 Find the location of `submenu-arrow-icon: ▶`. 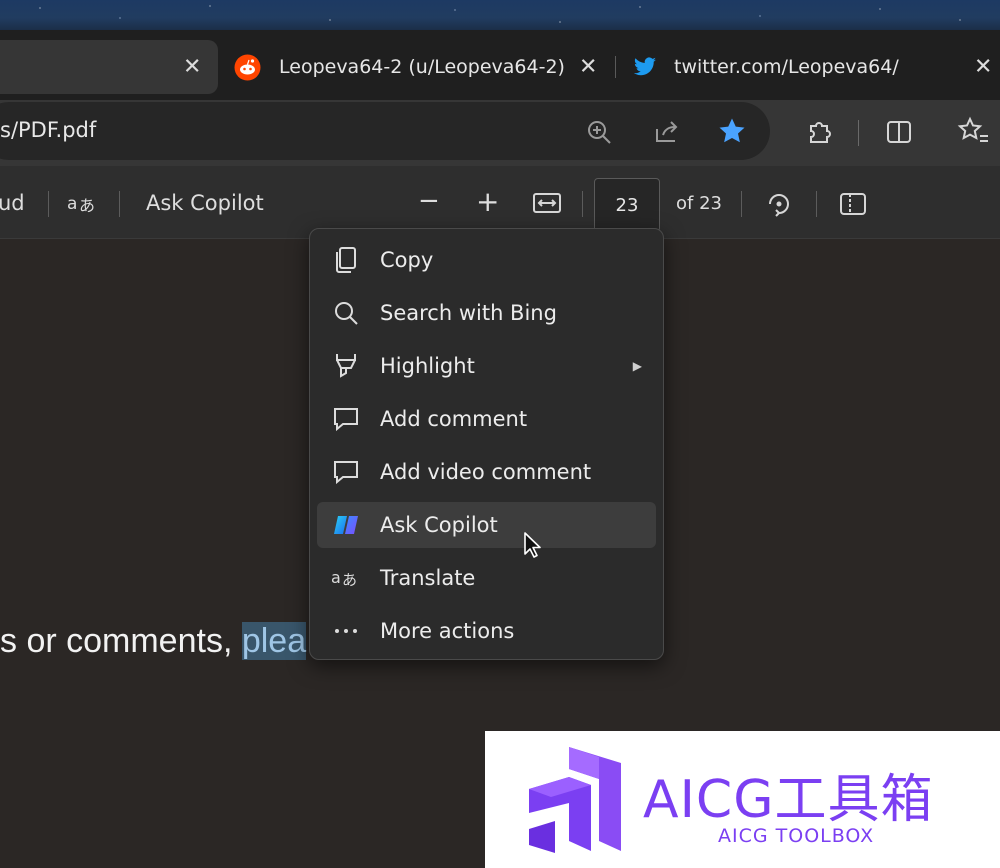

submenu-arrow-icon: ▶ is located at coordinates (637, 366).